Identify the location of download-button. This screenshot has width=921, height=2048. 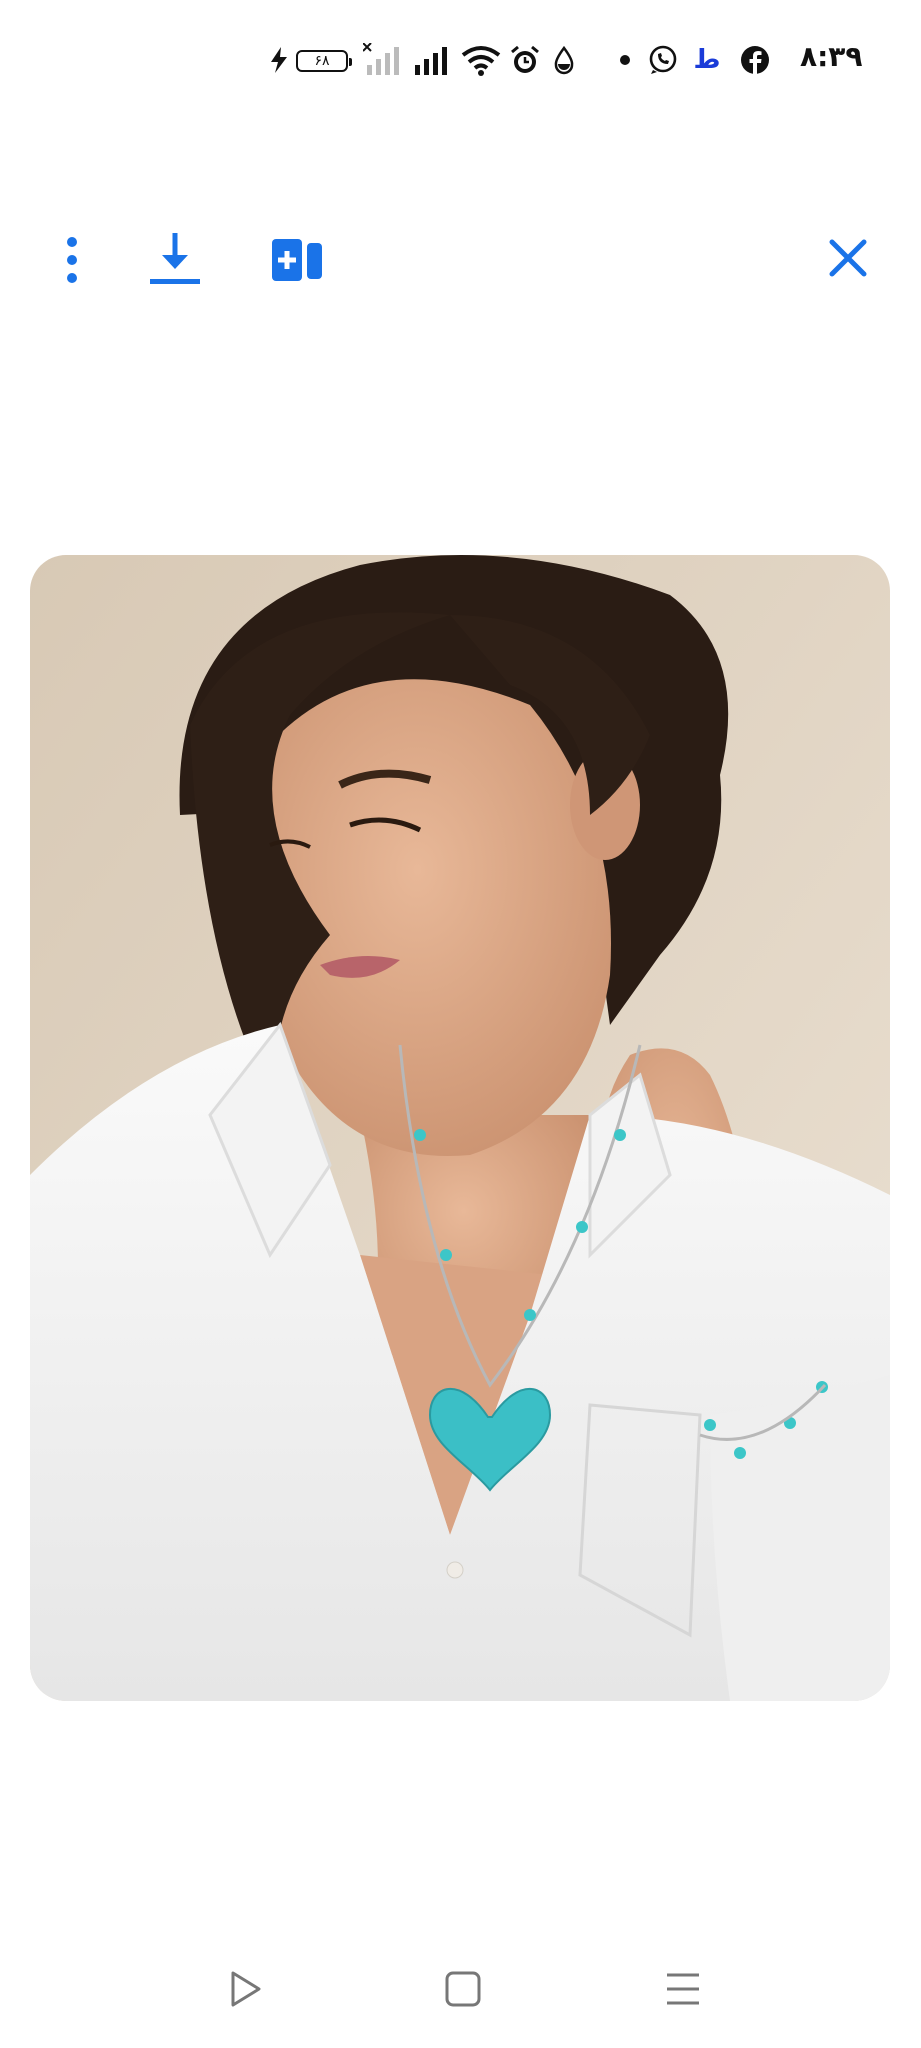
(175, 259).